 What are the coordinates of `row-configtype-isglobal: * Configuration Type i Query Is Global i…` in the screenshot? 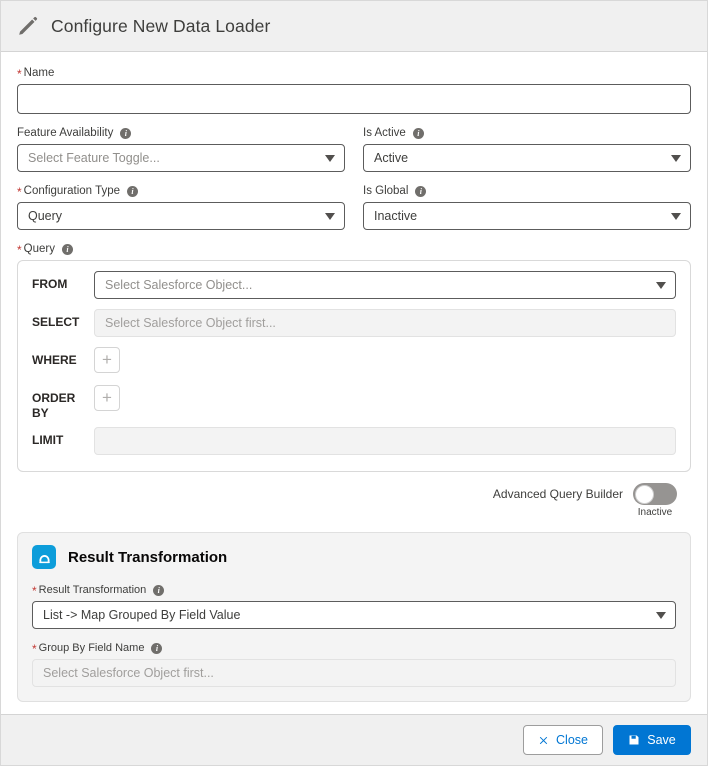 It's located at (354, 213).